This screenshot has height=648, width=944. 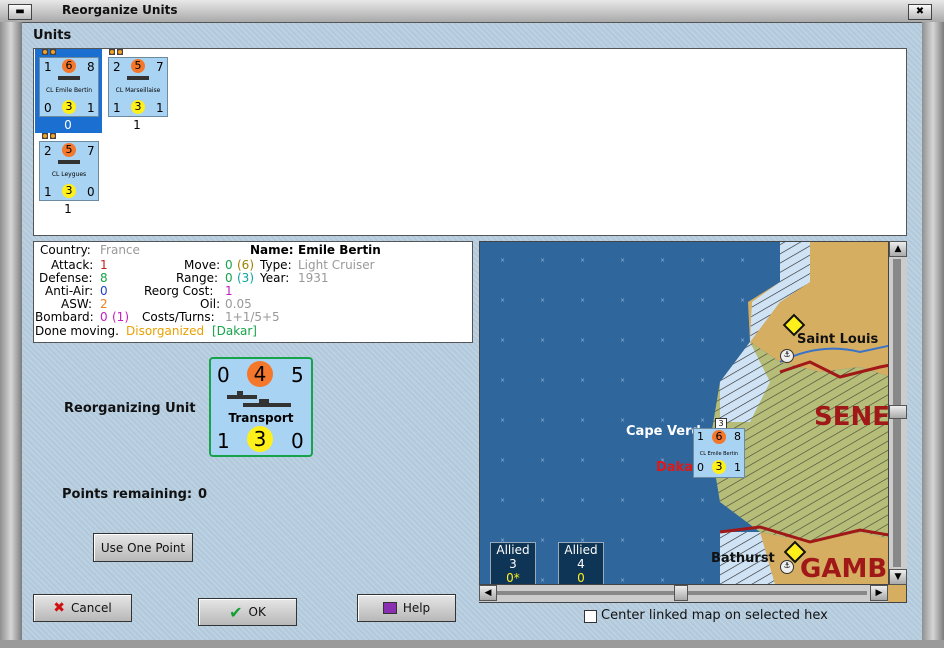 What do you see at coordinates (48, 67) in the screenshot?
I see `counter-attack: 1` at bounding box center [48, 67].